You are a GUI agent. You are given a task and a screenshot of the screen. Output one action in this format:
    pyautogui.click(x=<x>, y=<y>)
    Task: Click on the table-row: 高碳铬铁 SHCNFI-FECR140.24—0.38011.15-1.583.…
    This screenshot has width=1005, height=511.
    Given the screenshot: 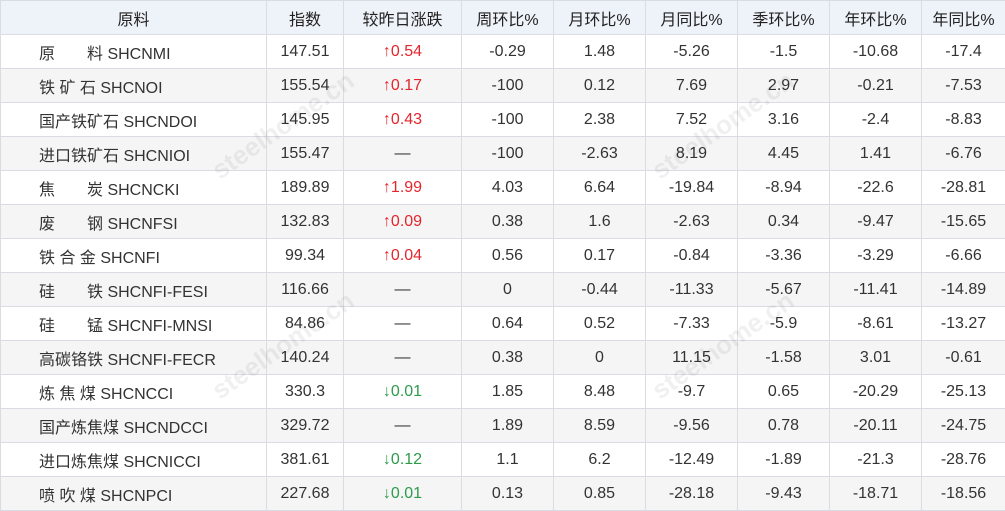 What is the action you would take?
    pyautogui.click(x=503, y=358)
    